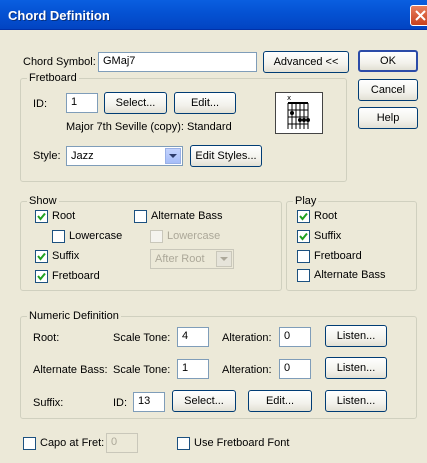 The width and height of the screenshot is (427, 463). What do you see at coordinates (180, 259) in the screenshot?
I see `show-position-value: After Root` at bounding box center [180, 259].